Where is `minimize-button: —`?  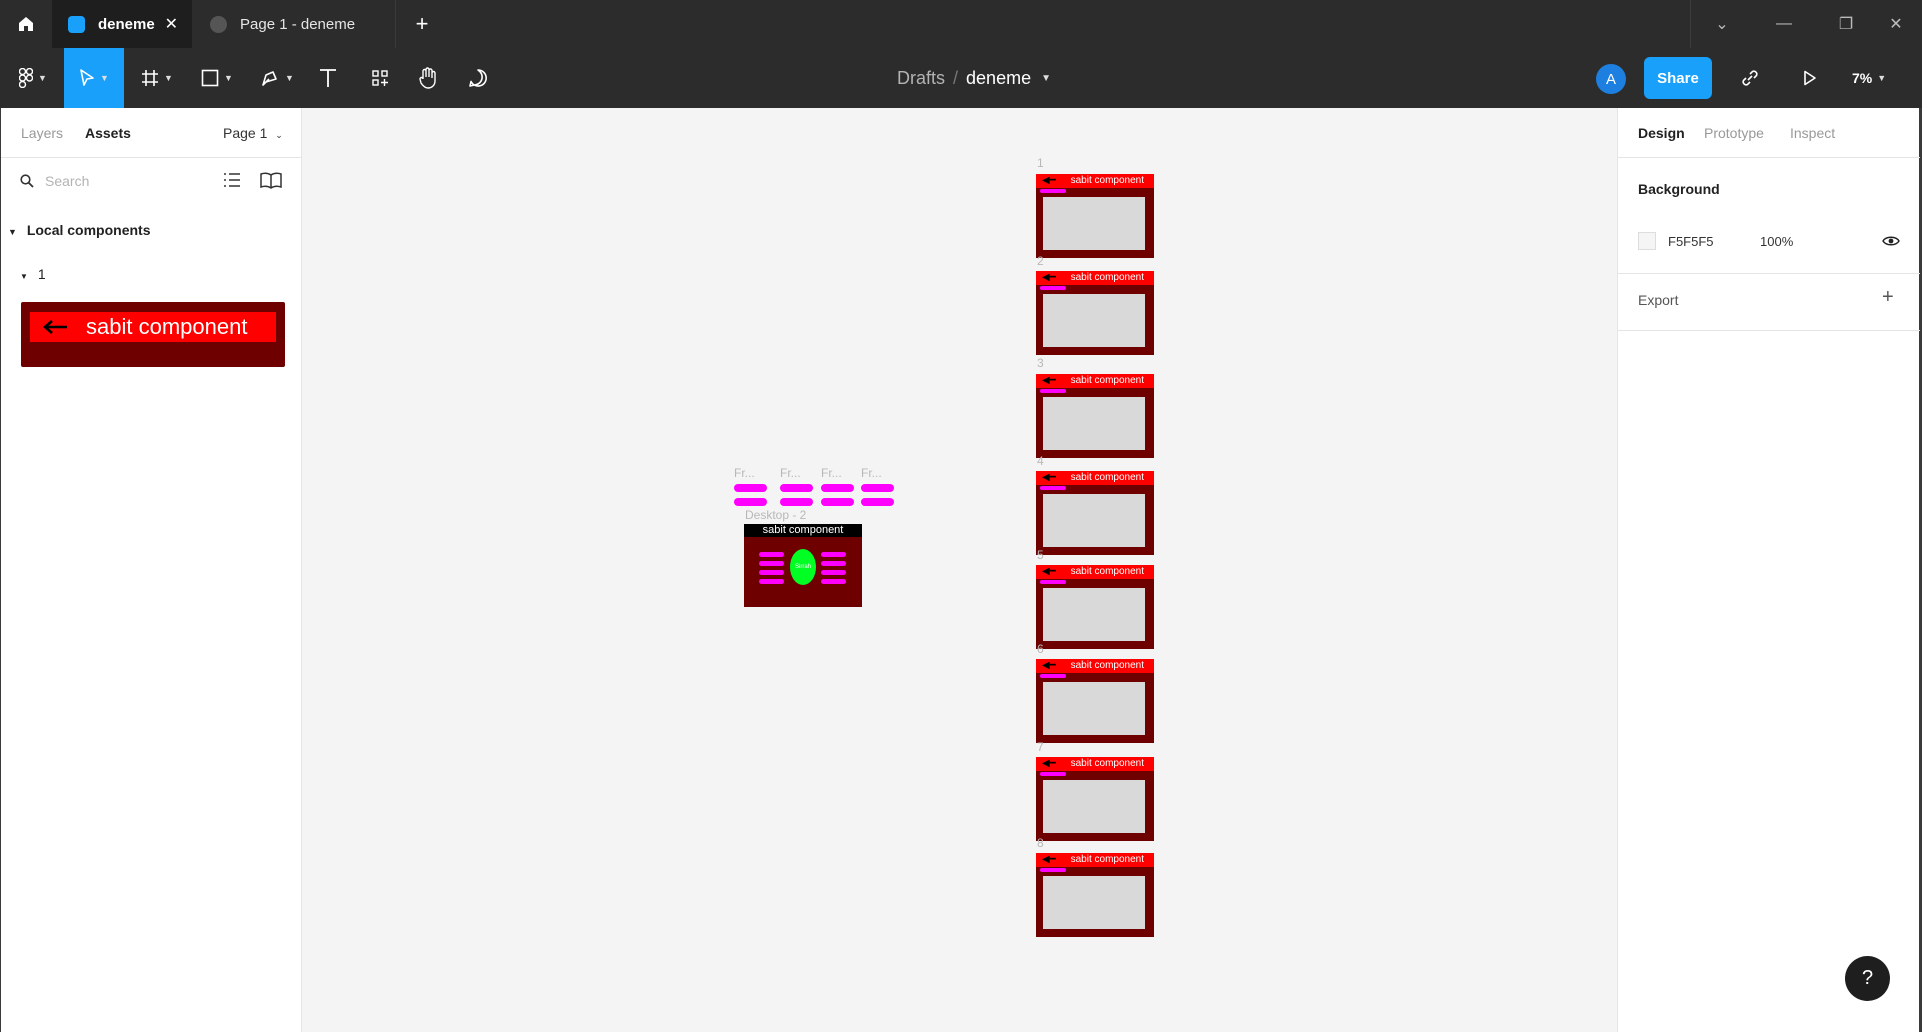
minimize-button: — is located at coordinates (1784, 24).